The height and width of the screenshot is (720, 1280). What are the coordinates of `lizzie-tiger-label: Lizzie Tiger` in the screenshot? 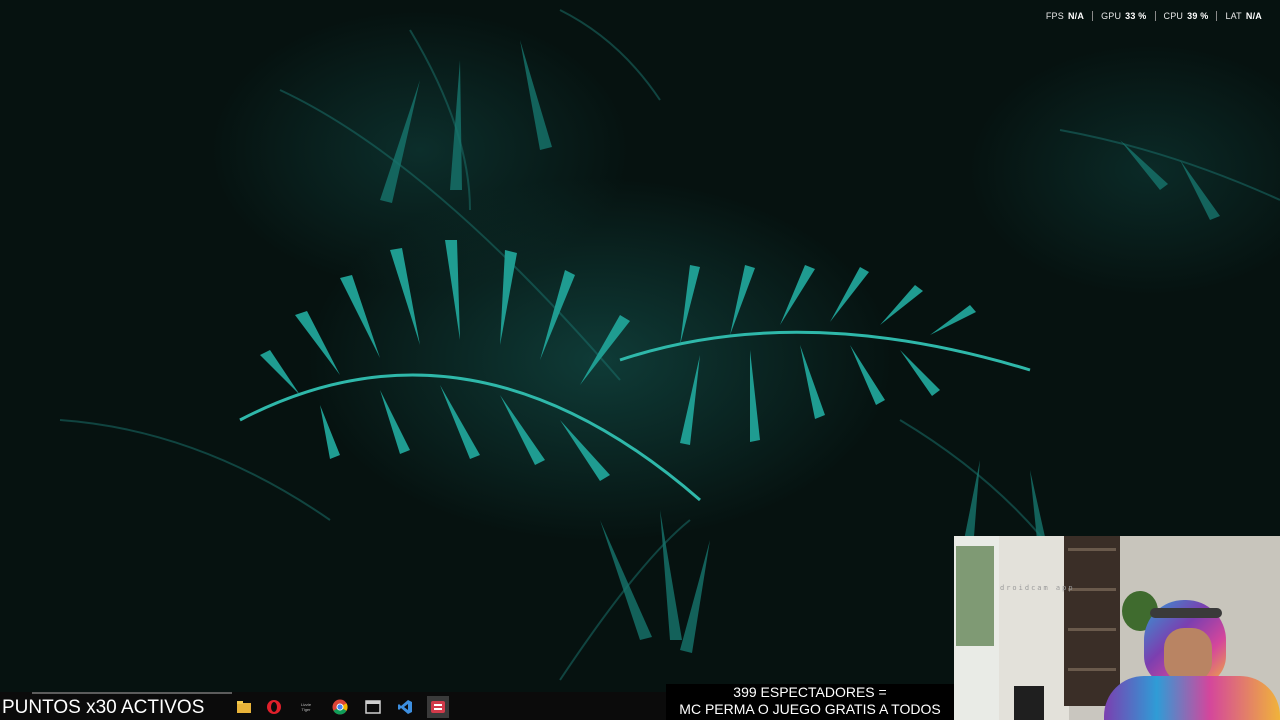 It's located at (306, 707).